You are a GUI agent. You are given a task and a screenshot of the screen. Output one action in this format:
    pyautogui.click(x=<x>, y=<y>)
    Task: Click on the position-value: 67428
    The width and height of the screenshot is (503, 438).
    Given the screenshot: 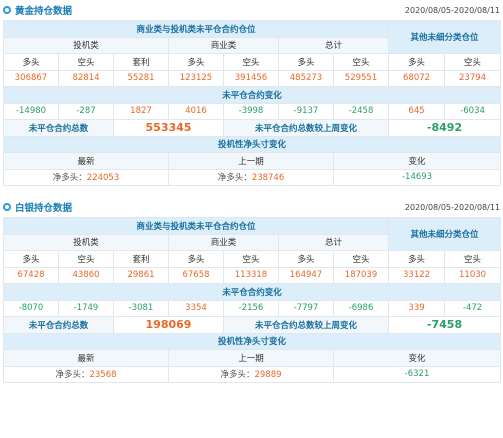 What is the action you would take?
    pyautogui.click(x=31, y=275)
    